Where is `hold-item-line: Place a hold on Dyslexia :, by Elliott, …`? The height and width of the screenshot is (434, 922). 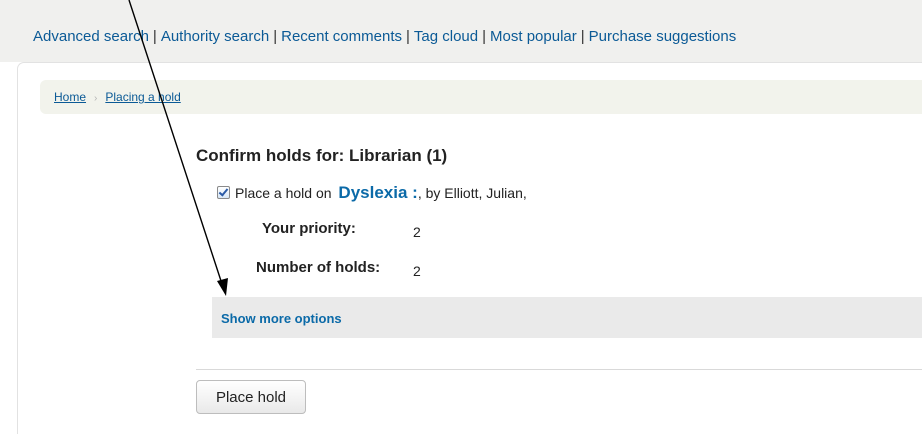
hold-item-line: Place a hold on Dyslexia :, by Elliott, … is located at coordinates (372, 193).